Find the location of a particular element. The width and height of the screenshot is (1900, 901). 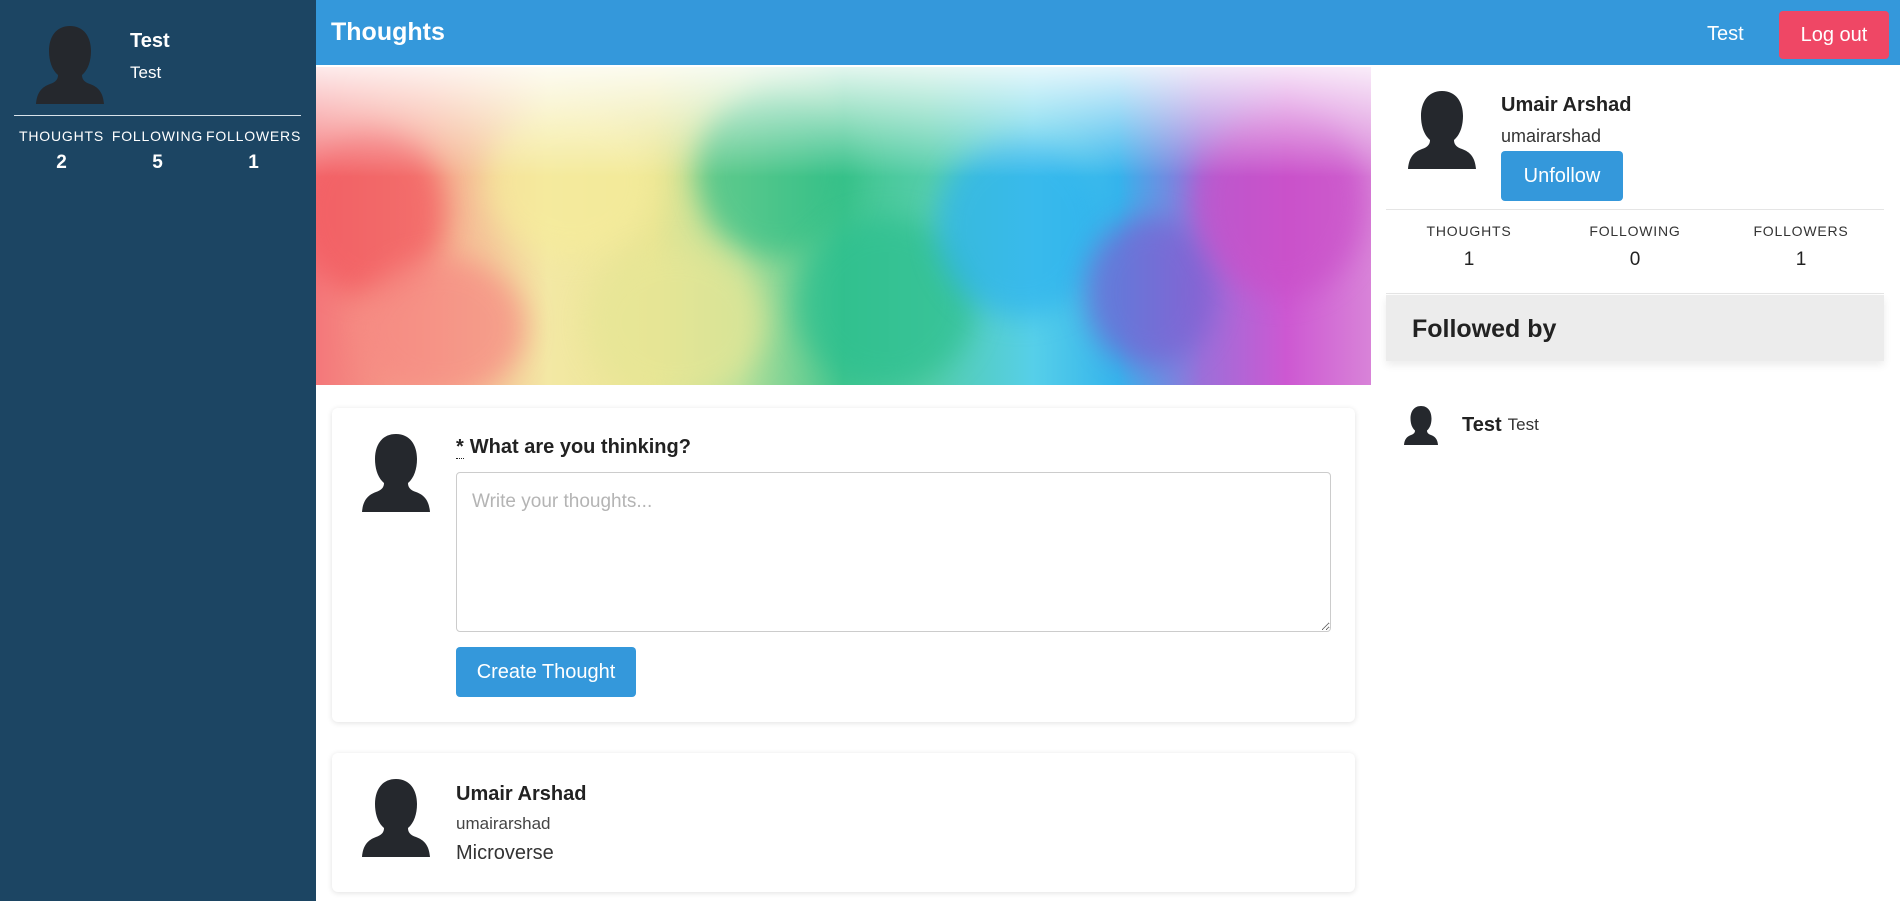

profile-stats: THOUGHTS 1 FOLLOWING 0 FOLLOWERS 1 is located at coordinates (1635, 247).